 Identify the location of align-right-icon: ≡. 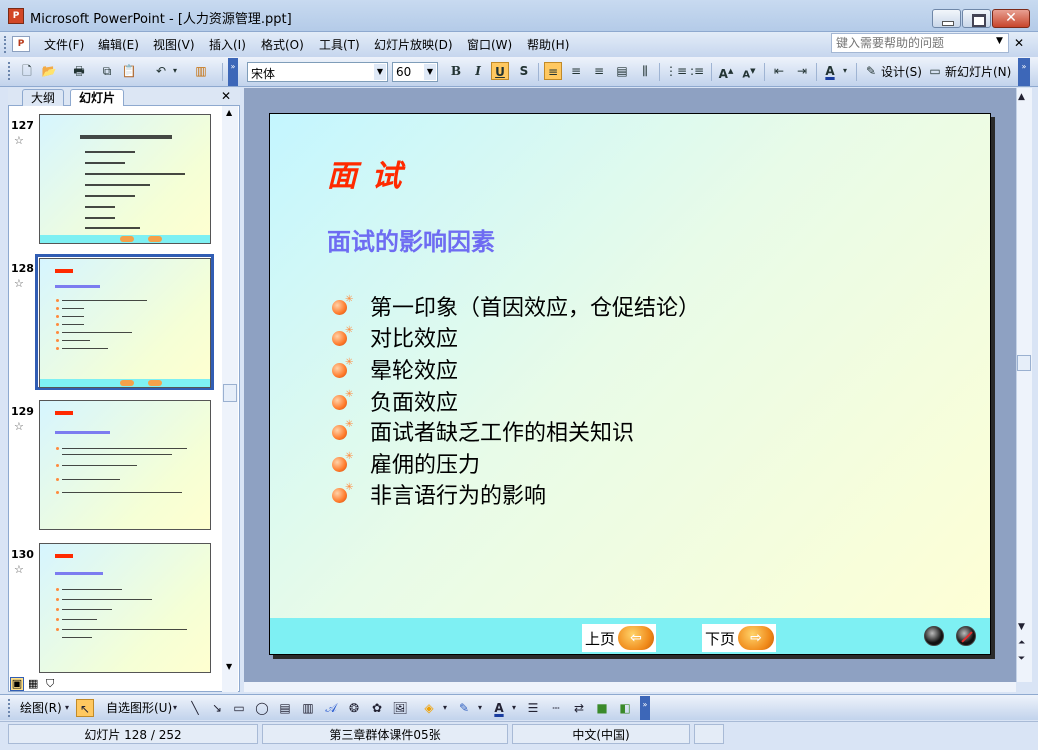
(599, 71).